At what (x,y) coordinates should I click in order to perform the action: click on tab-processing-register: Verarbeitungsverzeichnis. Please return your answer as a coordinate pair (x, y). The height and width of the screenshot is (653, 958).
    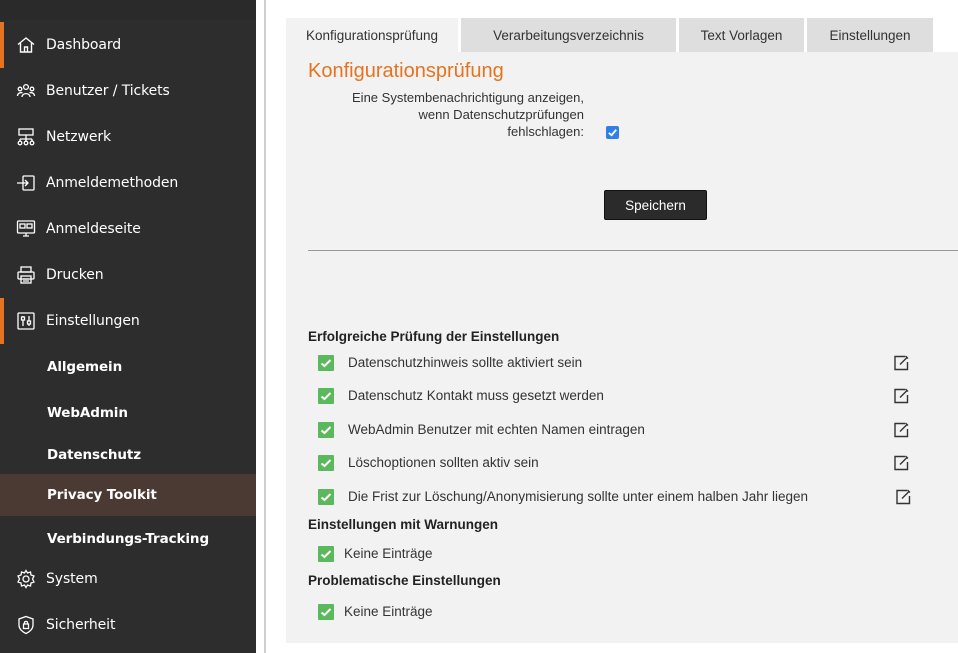
    Looking at the image, I should click on (568, 35).